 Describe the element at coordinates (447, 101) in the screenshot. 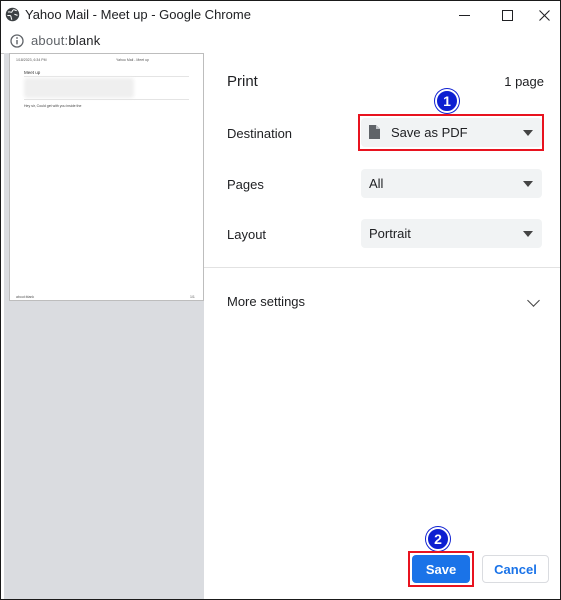

I see `step-1-badge: 1` at that location.